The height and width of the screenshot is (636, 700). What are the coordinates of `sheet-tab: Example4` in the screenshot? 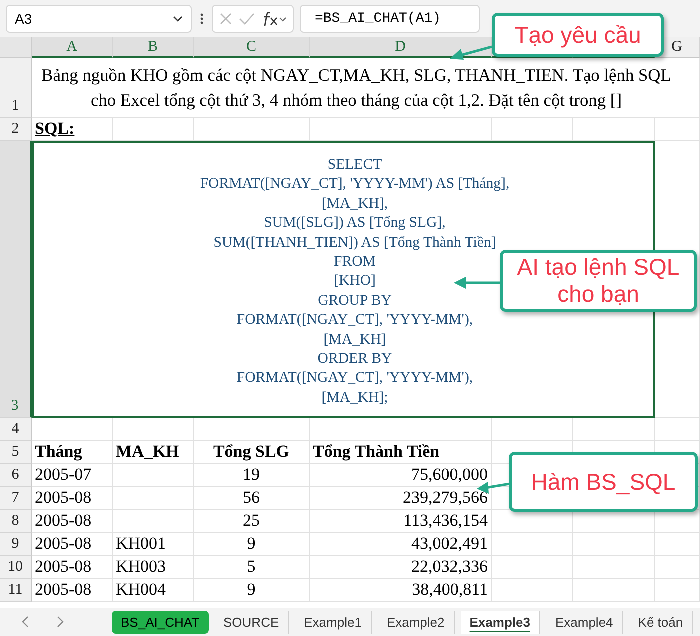 It's located at (585, 622).